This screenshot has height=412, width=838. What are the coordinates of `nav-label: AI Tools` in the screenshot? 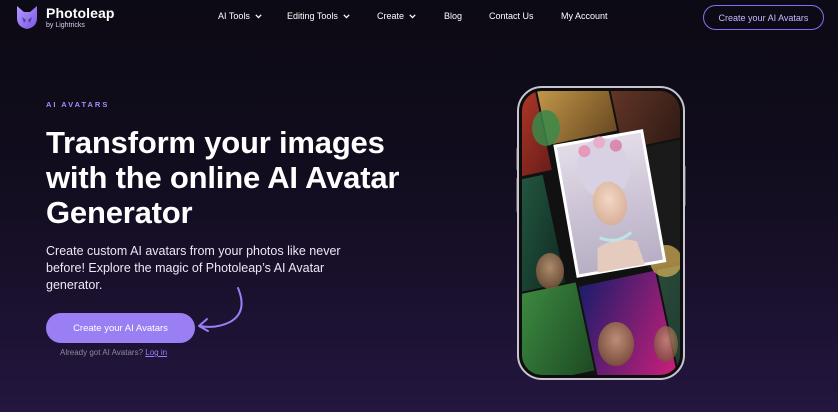 It's located at (234, 16).